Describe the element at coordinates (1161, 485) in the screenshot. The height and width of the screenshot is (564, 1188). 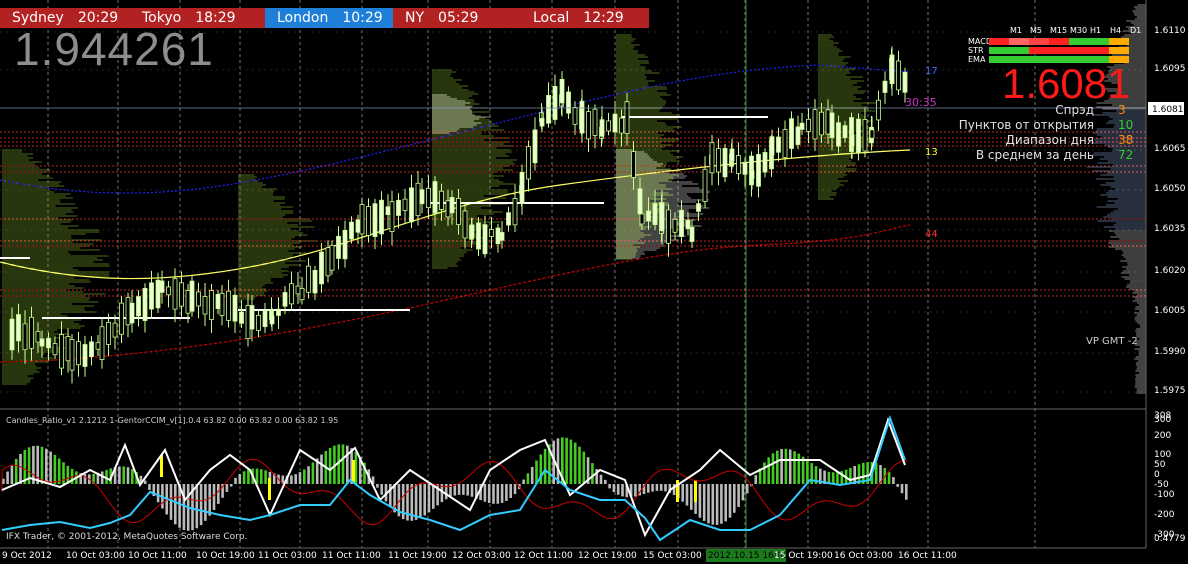
I see `indicator-tick: -50` at that location.